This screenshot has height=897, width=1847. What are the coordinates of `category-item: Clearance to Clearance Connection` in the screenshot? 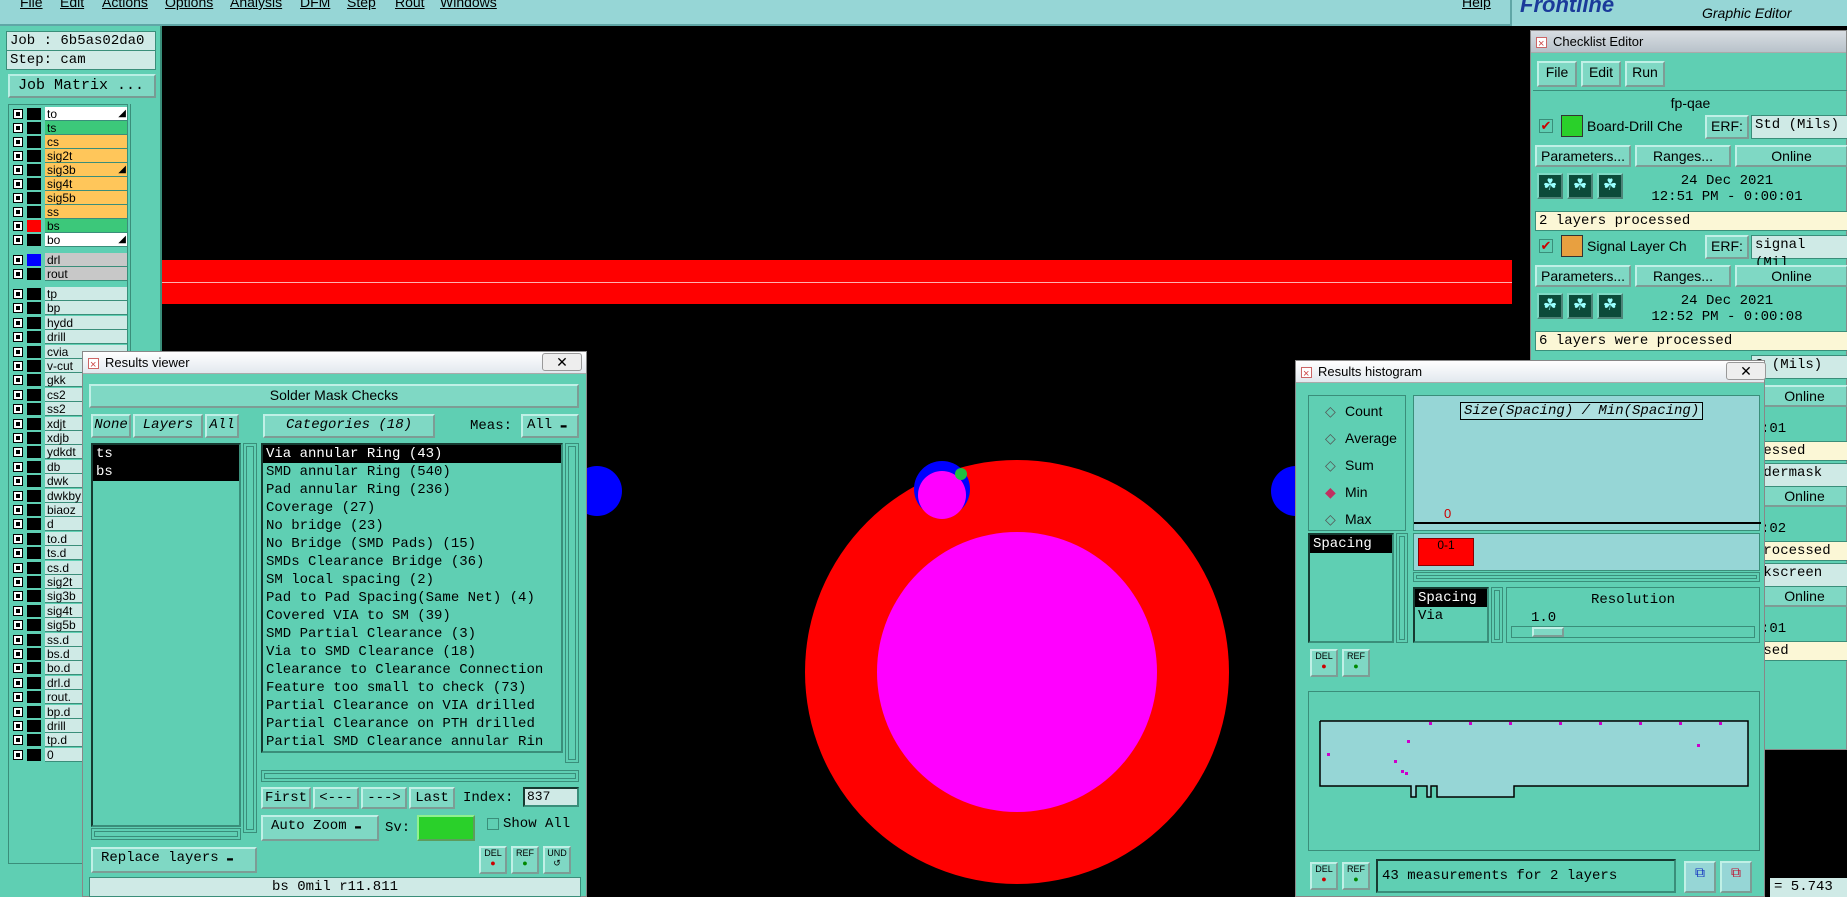 It's located at (412, 670).